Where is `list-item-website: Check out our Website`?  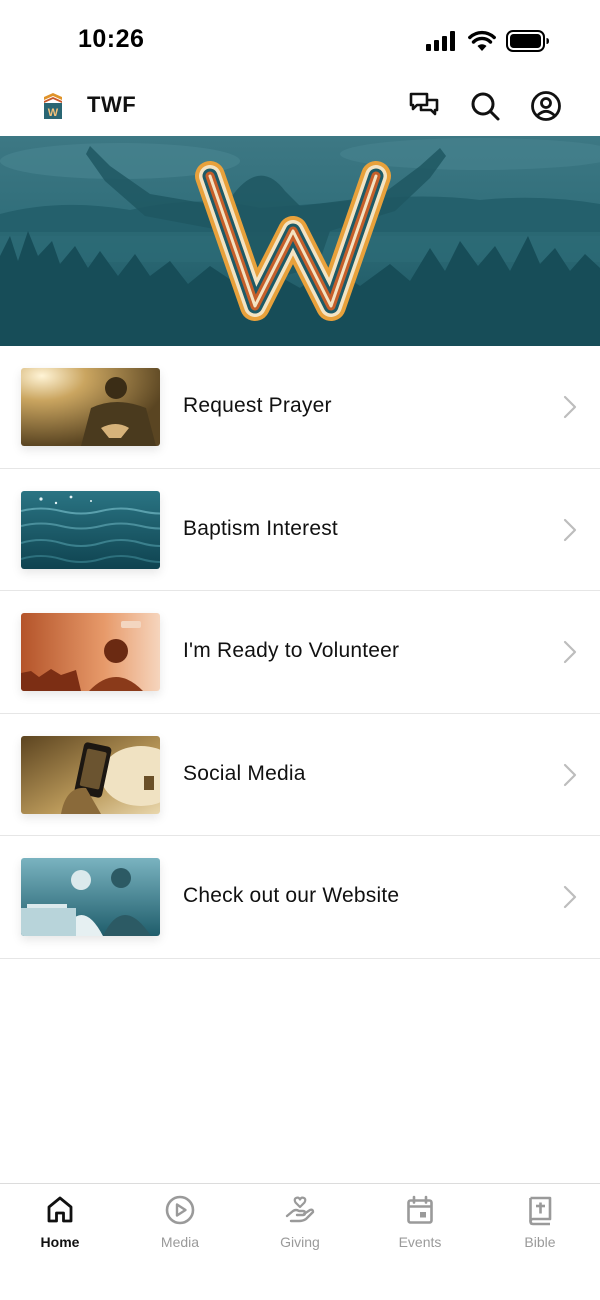 list-item-website: Check out our Website is located at coordinates (300, 897).